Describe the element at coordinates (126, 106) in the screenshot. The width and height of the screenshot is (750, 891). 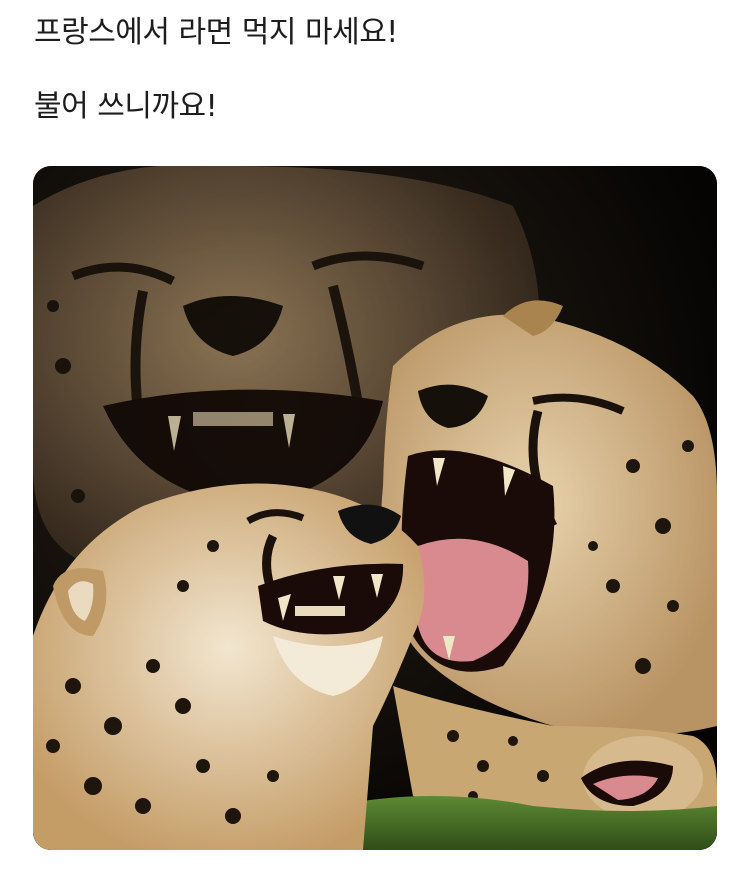
I see `post-line-2: 불어 쓰니까요!` at that location.